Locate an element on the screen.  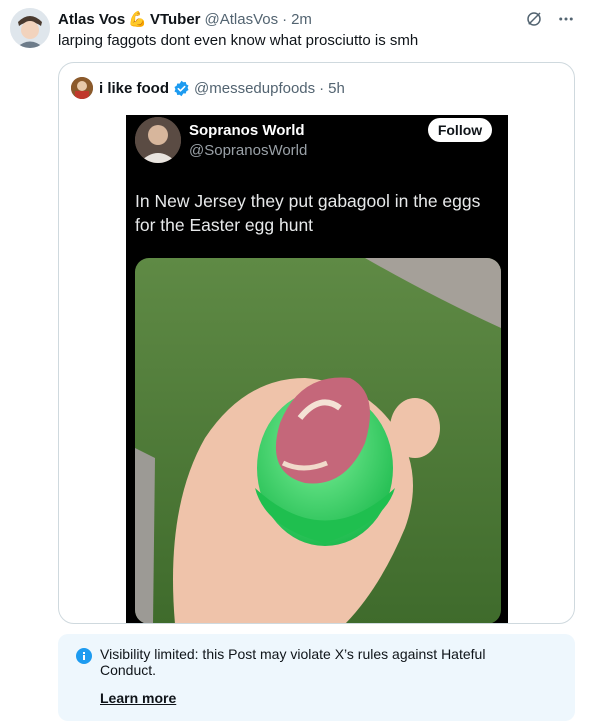
verified-badge-icon is located at coordinates (181, 88).